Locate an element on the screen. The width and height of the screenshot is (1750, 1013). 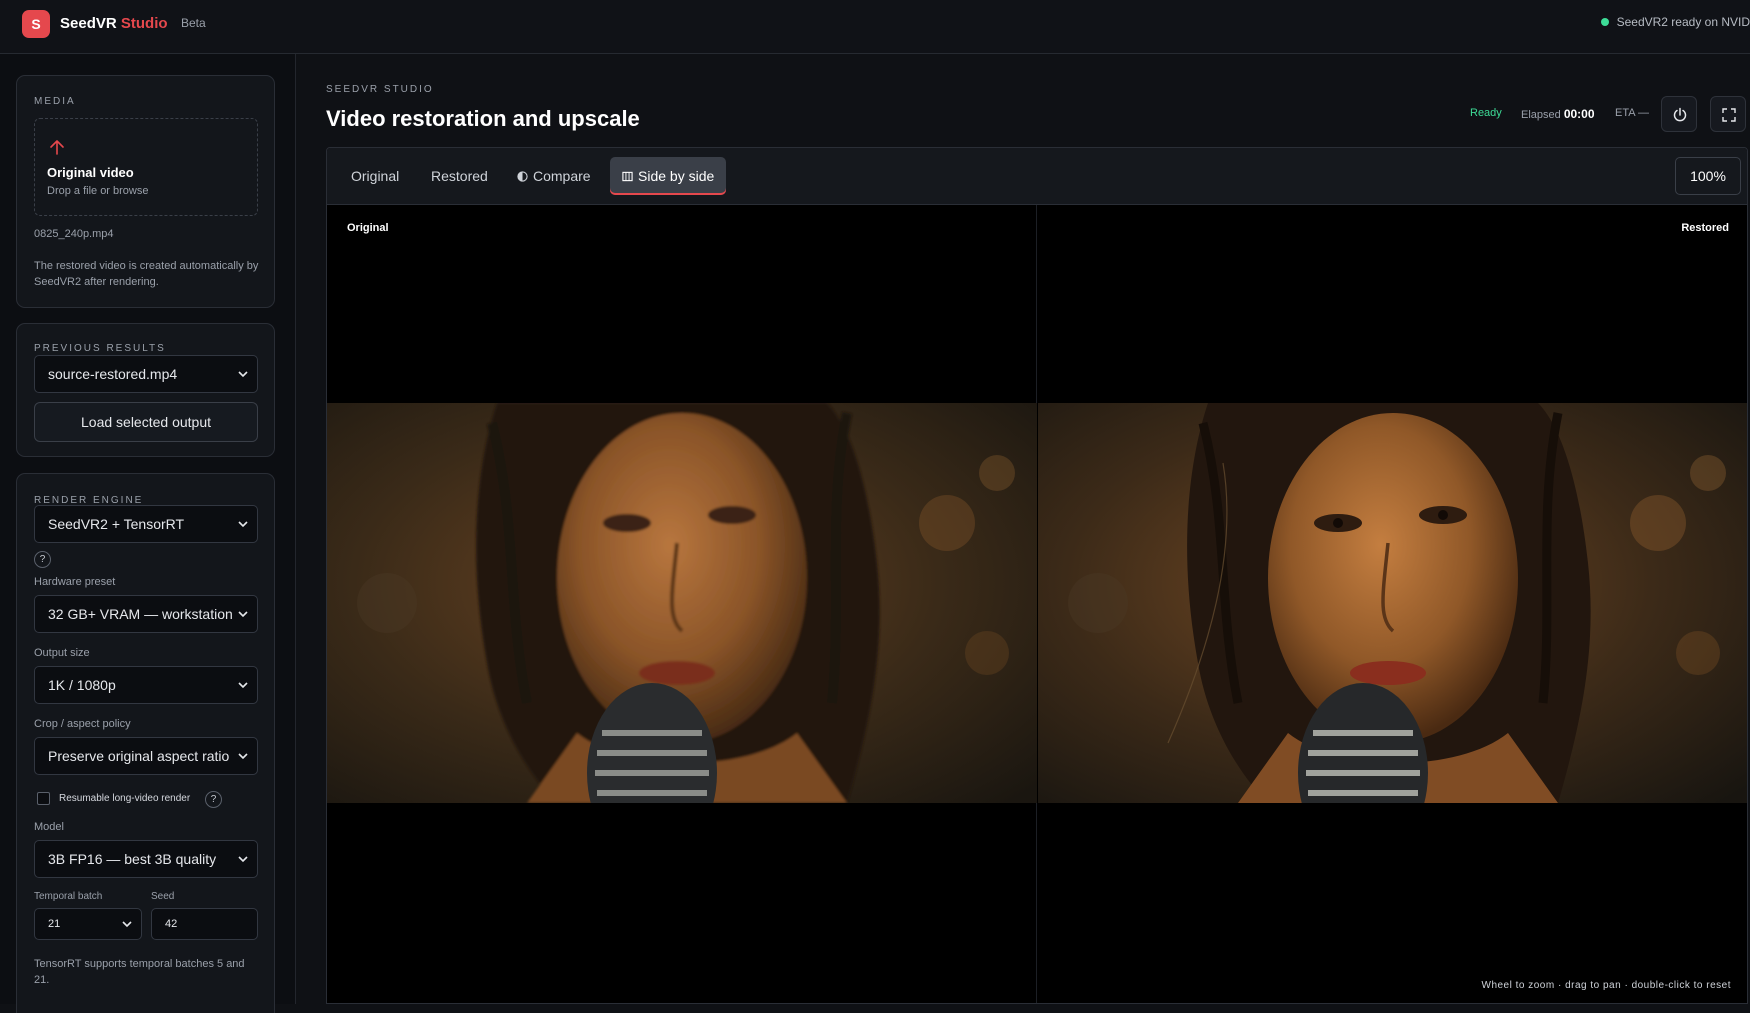
upload-arrow-icon is located at coordinates (57, 147).